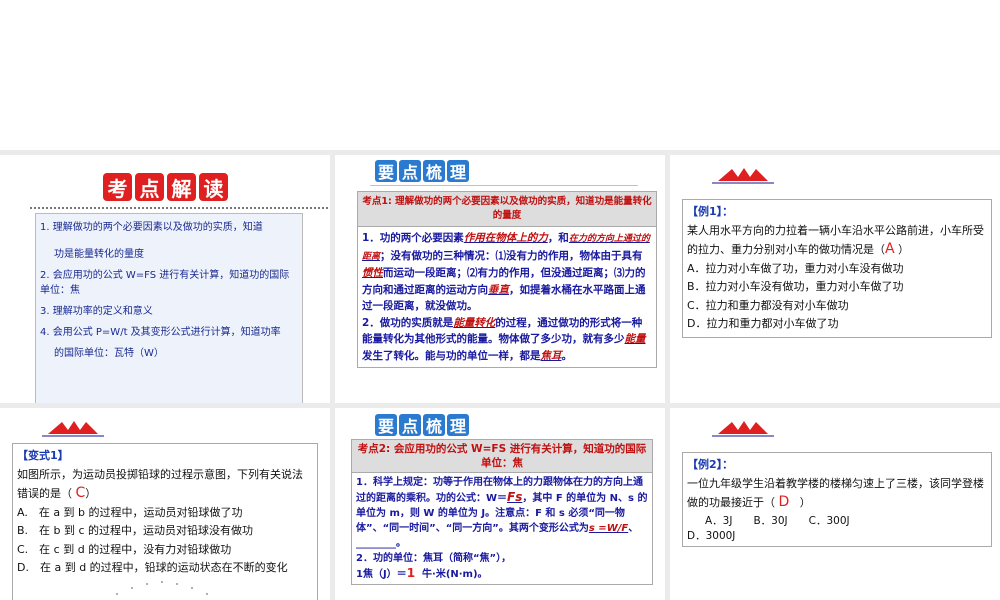 This screenshot has height=600, width=1000. I want to click on option: C．拉力和重力都没有对小车做功, so click(768, 305).